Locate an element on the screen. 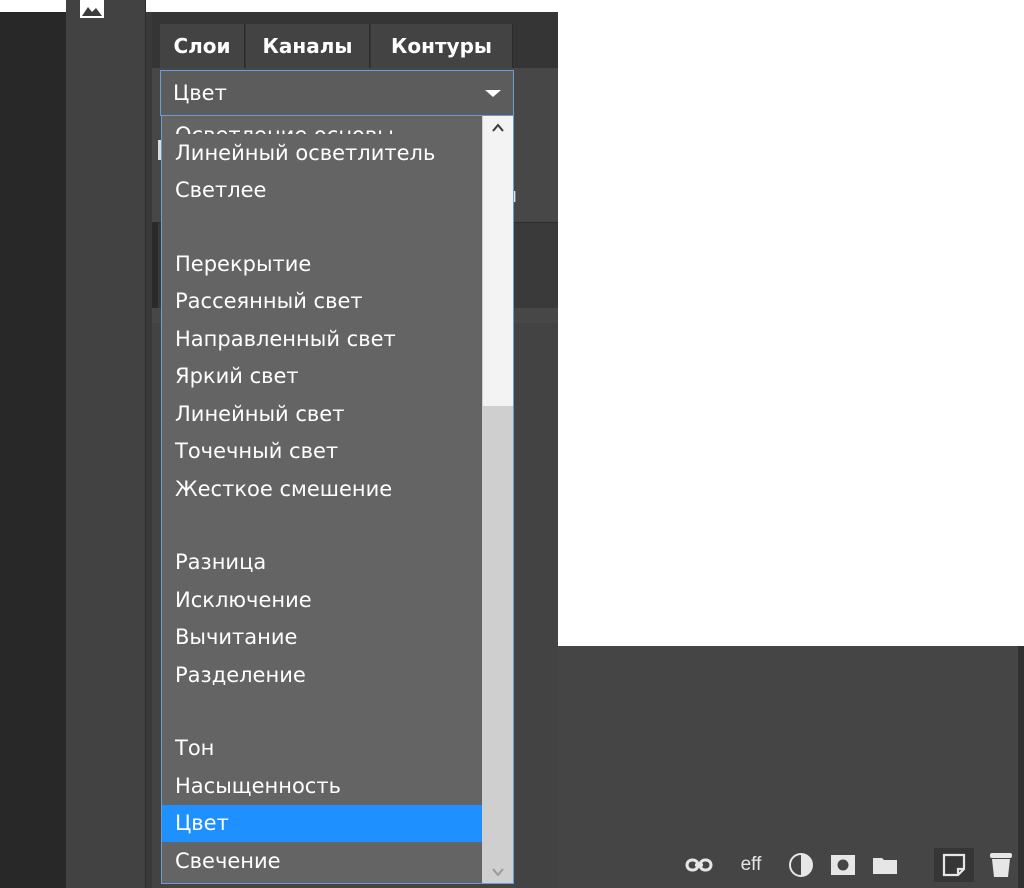 The image size is (1024, 888). blend-option: Линейный свет is located at coordinates (322, 414).